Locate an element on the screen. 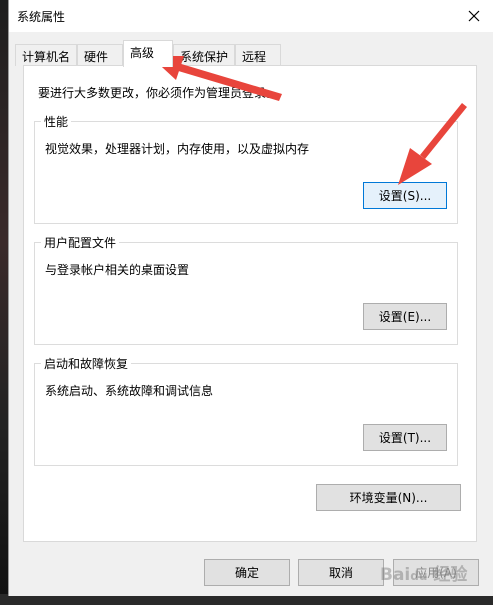 The height and width of the screenshot is (605, 493). user-profiles-description: 与登录帐户相关的桌面设置 is located at coordinates (117, 270).